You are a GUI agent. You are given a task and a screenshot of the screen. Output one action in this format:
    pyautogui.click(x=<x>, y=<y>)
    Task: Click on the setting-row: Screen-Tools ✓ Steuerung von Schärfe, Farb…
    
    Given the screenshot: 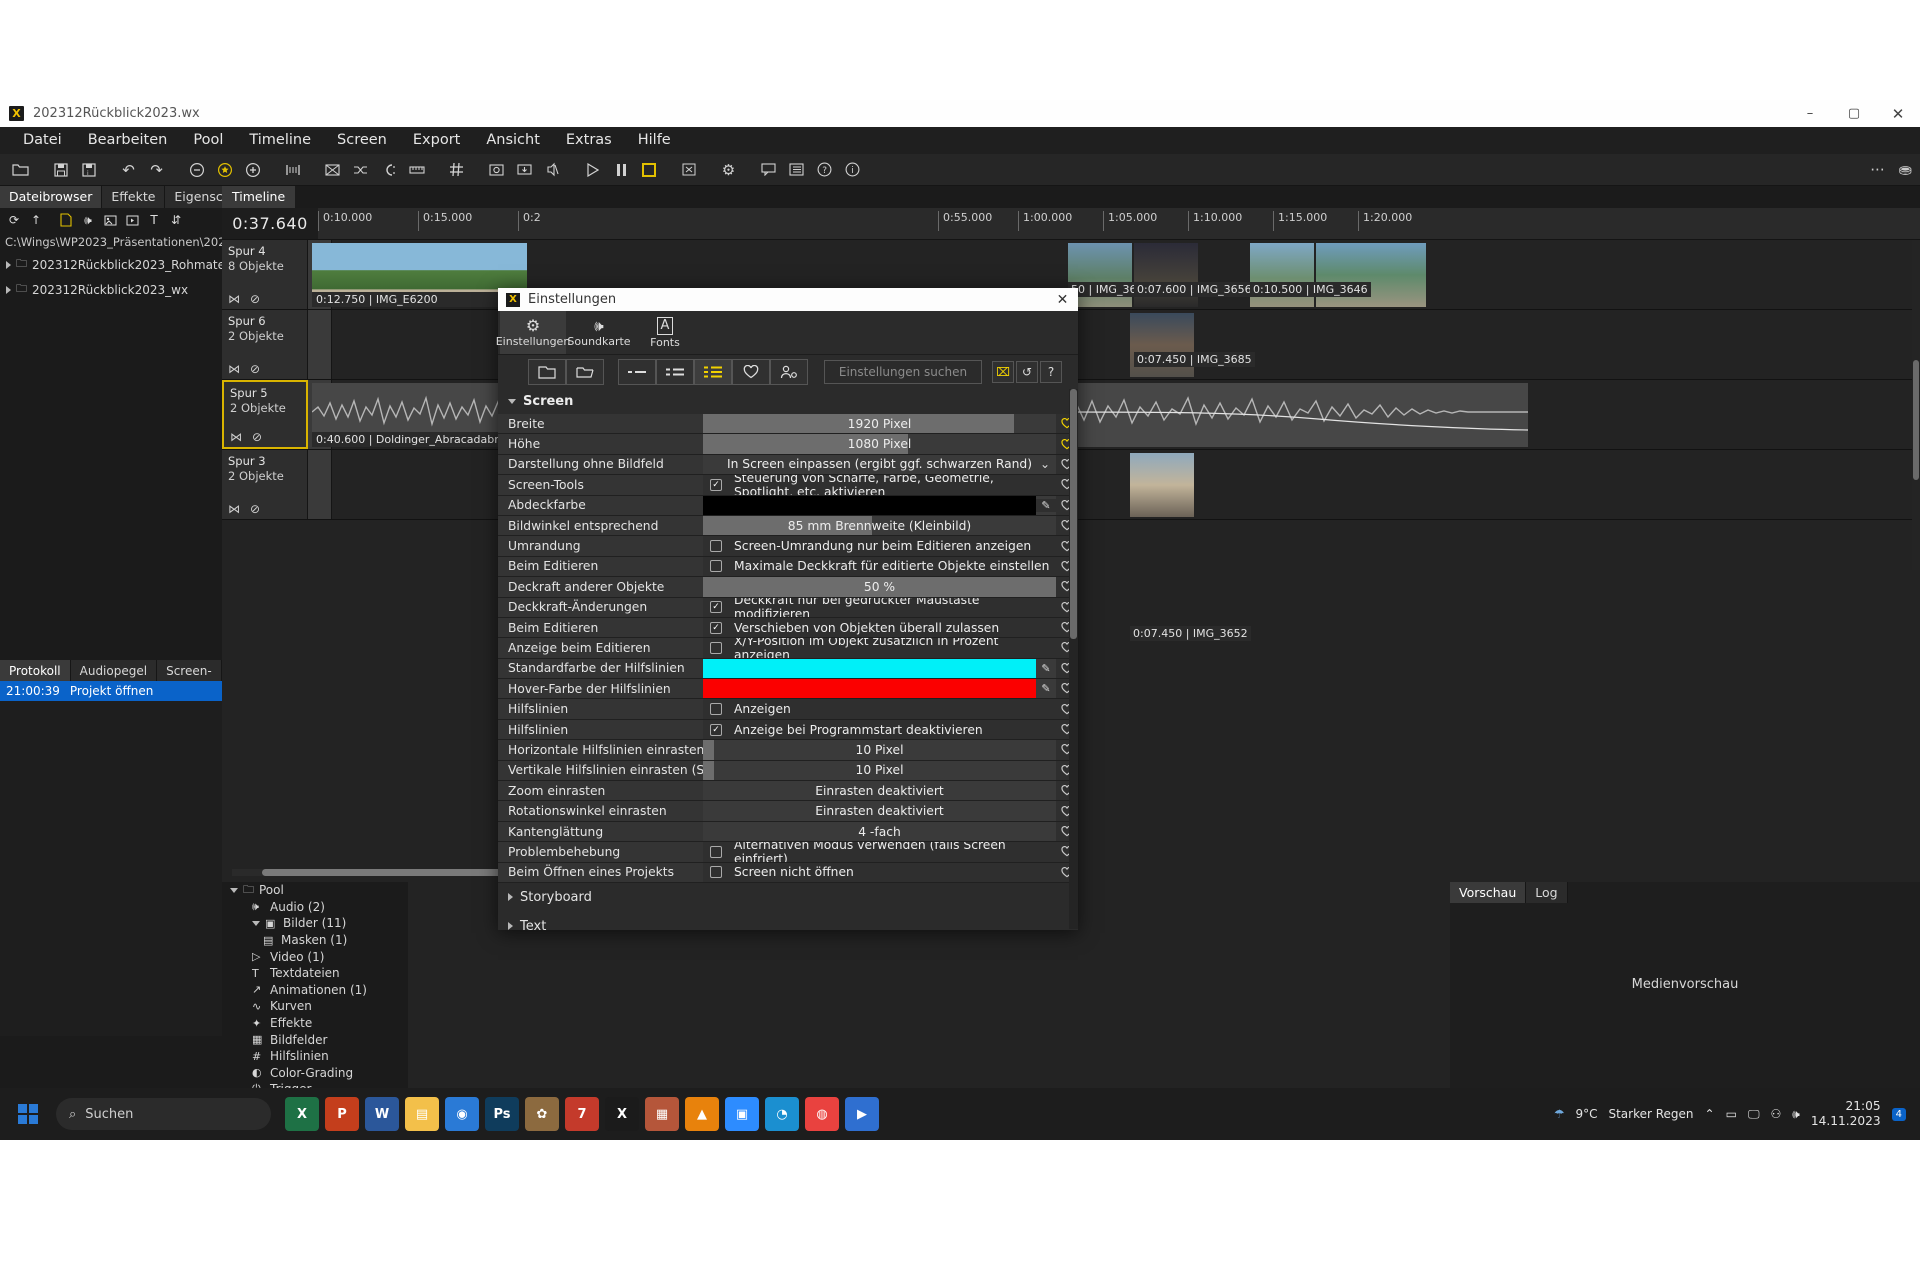 What is the action you would take?
    pyautogui.click(x=788, y=485)
    